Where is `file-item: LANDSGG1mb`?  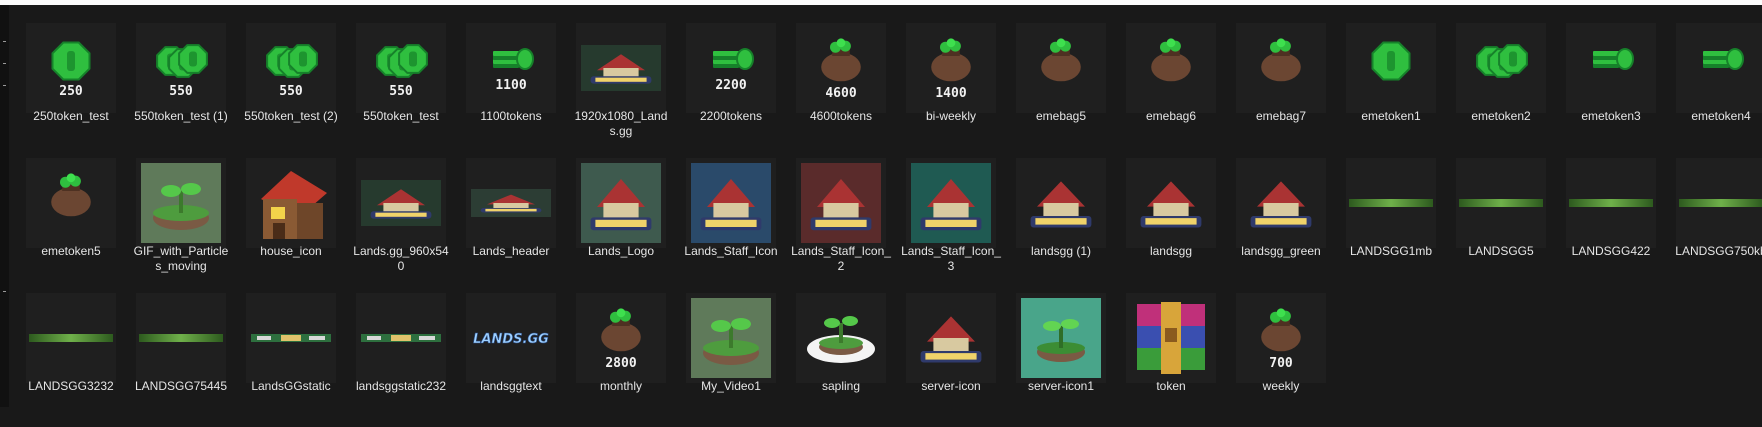
file-item: LANDSGG1mb is located at coordinates (1391, 224).